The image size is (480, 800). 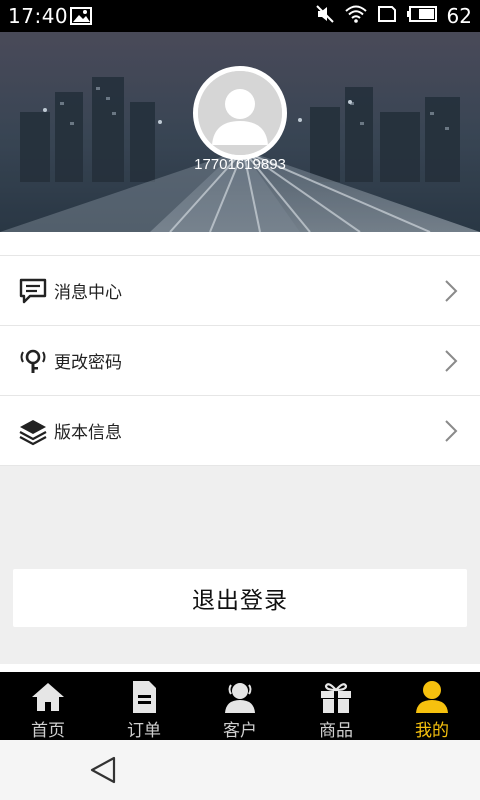 I want to click on tab-label: 商品, so click(x=336, y=731).